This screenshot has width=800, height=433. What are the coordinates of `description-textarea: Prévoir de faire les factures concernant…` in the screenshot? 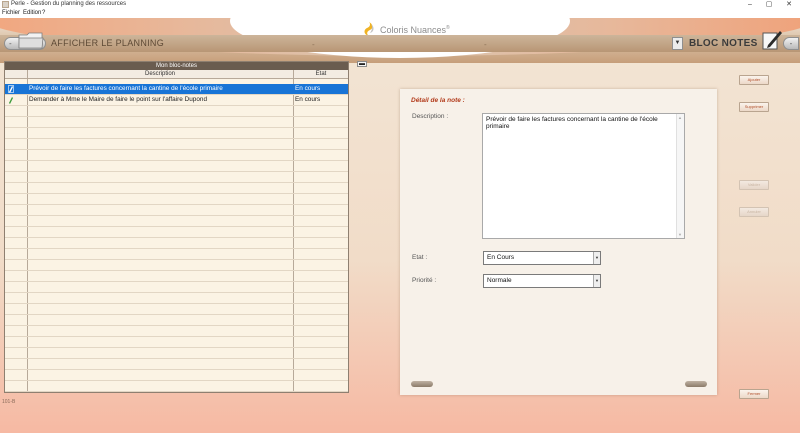 It's located at (583, 176).